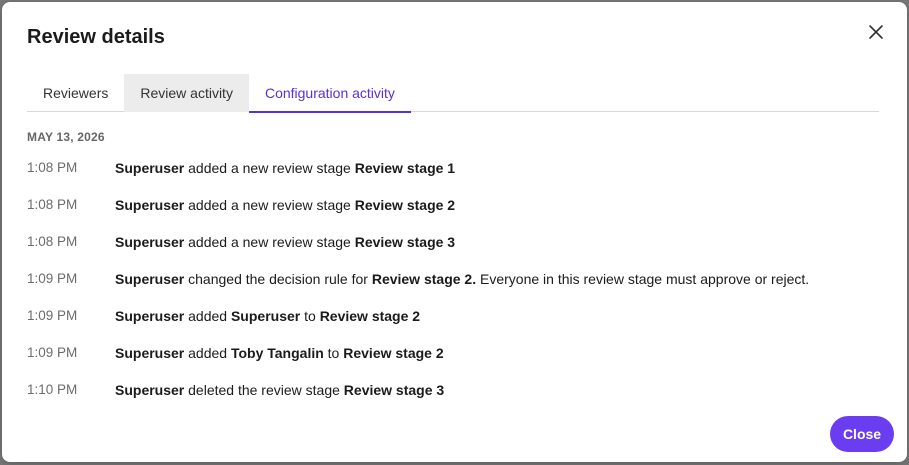 This screenshot has height=465, width=909. What do you see at coordinates (424, 279) in the screenshot?
I see `activity-emphasis: Review stage 2.` at bounding box center [424, 279].